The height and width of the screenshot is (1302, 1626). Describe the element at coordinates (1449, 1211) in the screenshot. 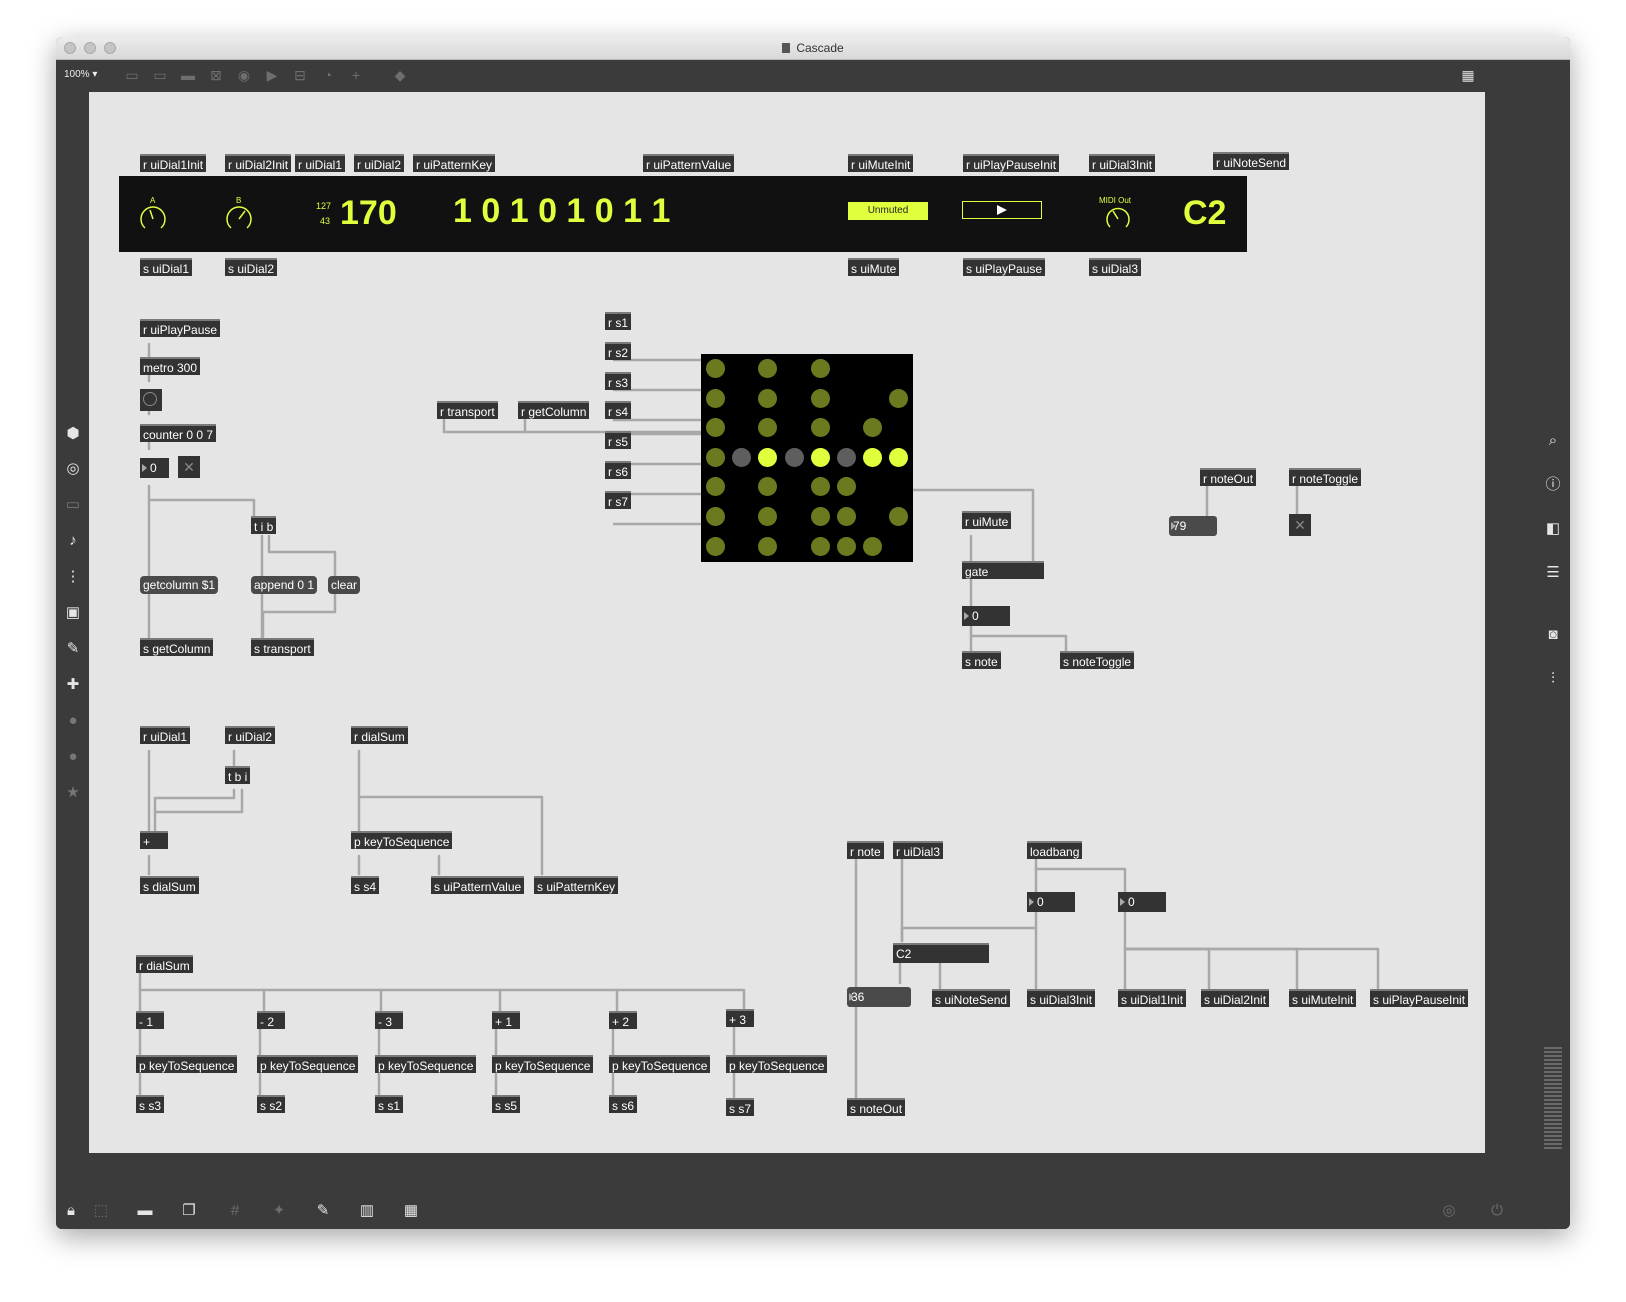

I see `dsp-play-icon: ◎` at that location.